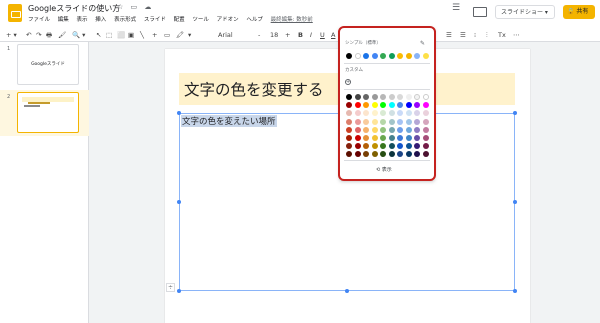  Describe the element at coordinates (300, 35) in the screenshot. I see `bold-button: B` at that location.